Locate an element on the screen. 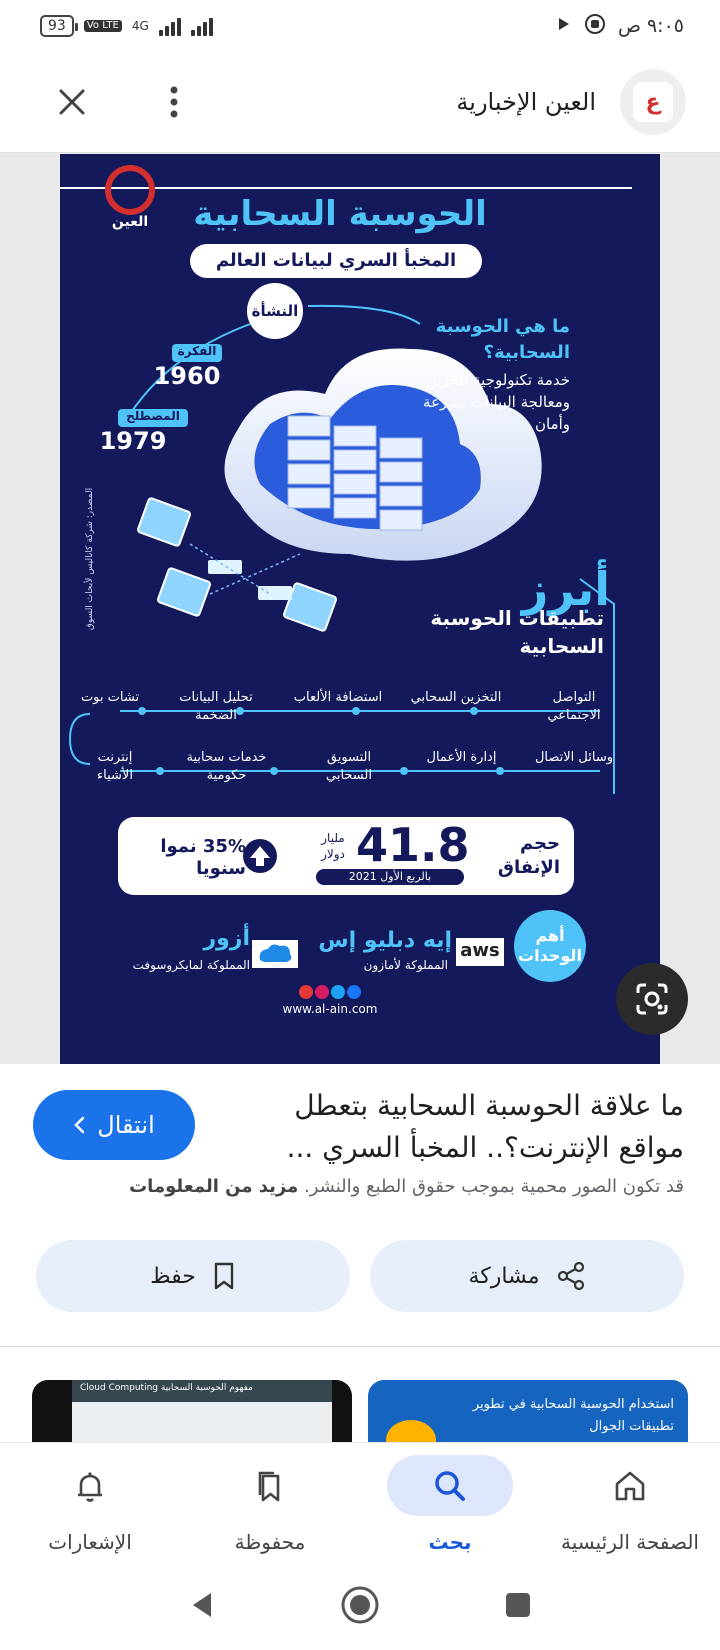  chevron-left-icon is located at coordinates (79, 1125).